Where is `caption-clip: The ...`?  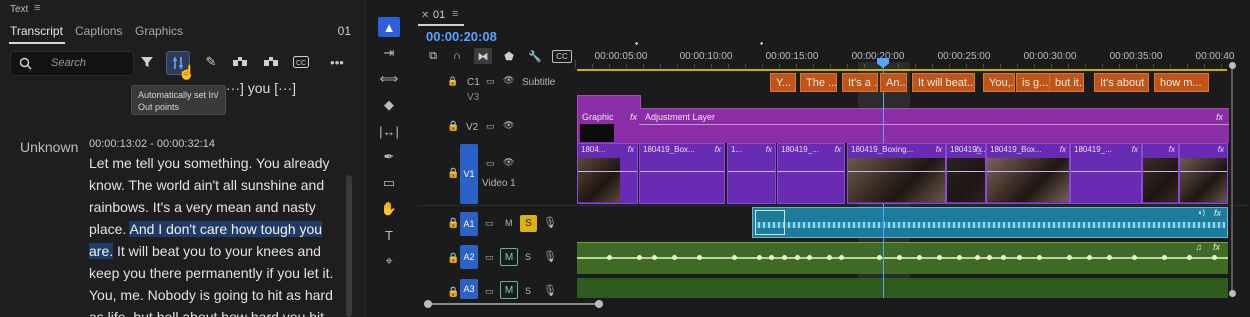 caption-clip: The ... is located at coordinates (818, 82).